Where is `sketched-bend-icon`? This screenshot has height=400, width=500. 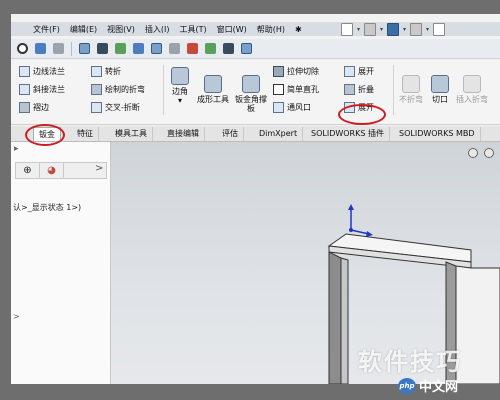
sketched-bend-icon is located at coordinates (96, 89).